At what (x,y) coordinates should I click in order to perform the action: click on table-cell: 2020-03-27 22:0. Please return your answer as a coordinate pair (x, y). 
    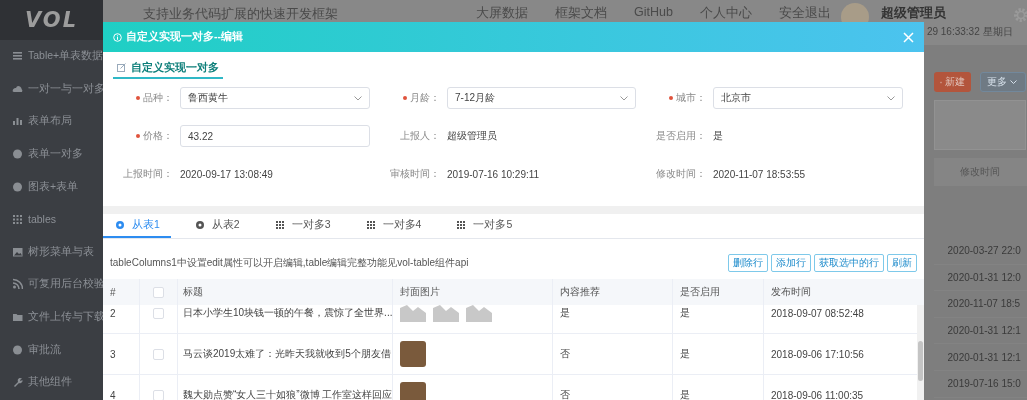
    Looking at the image, I should click on (980, 251).